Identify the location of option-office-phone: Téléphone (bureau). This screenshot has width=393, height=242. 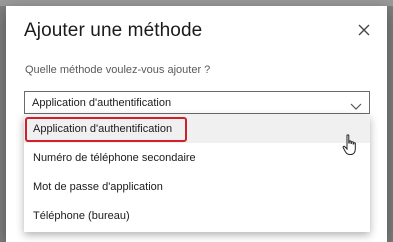
(197, 216).